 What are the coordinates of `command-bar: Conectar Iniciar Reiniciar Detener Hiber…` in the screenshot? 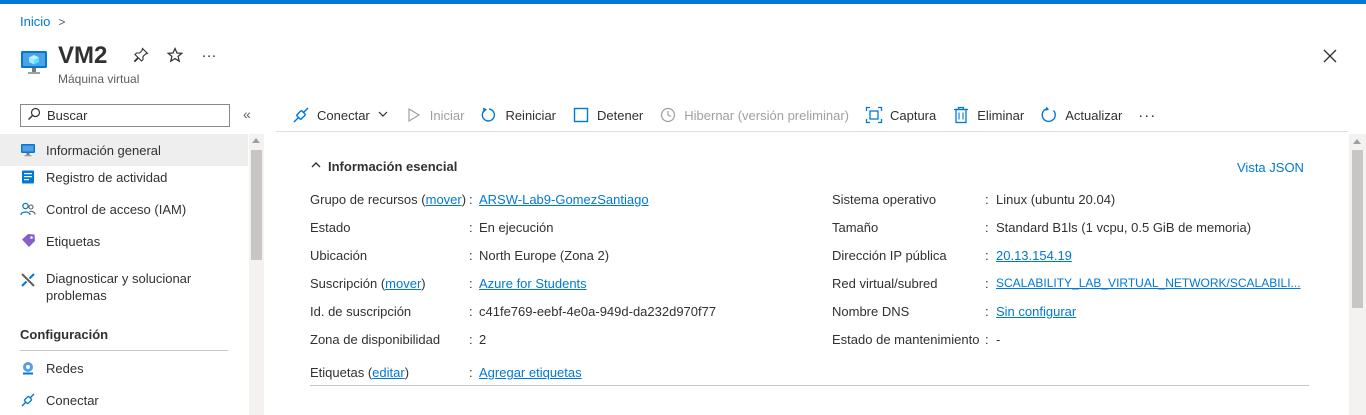 It's located at (724, 115).